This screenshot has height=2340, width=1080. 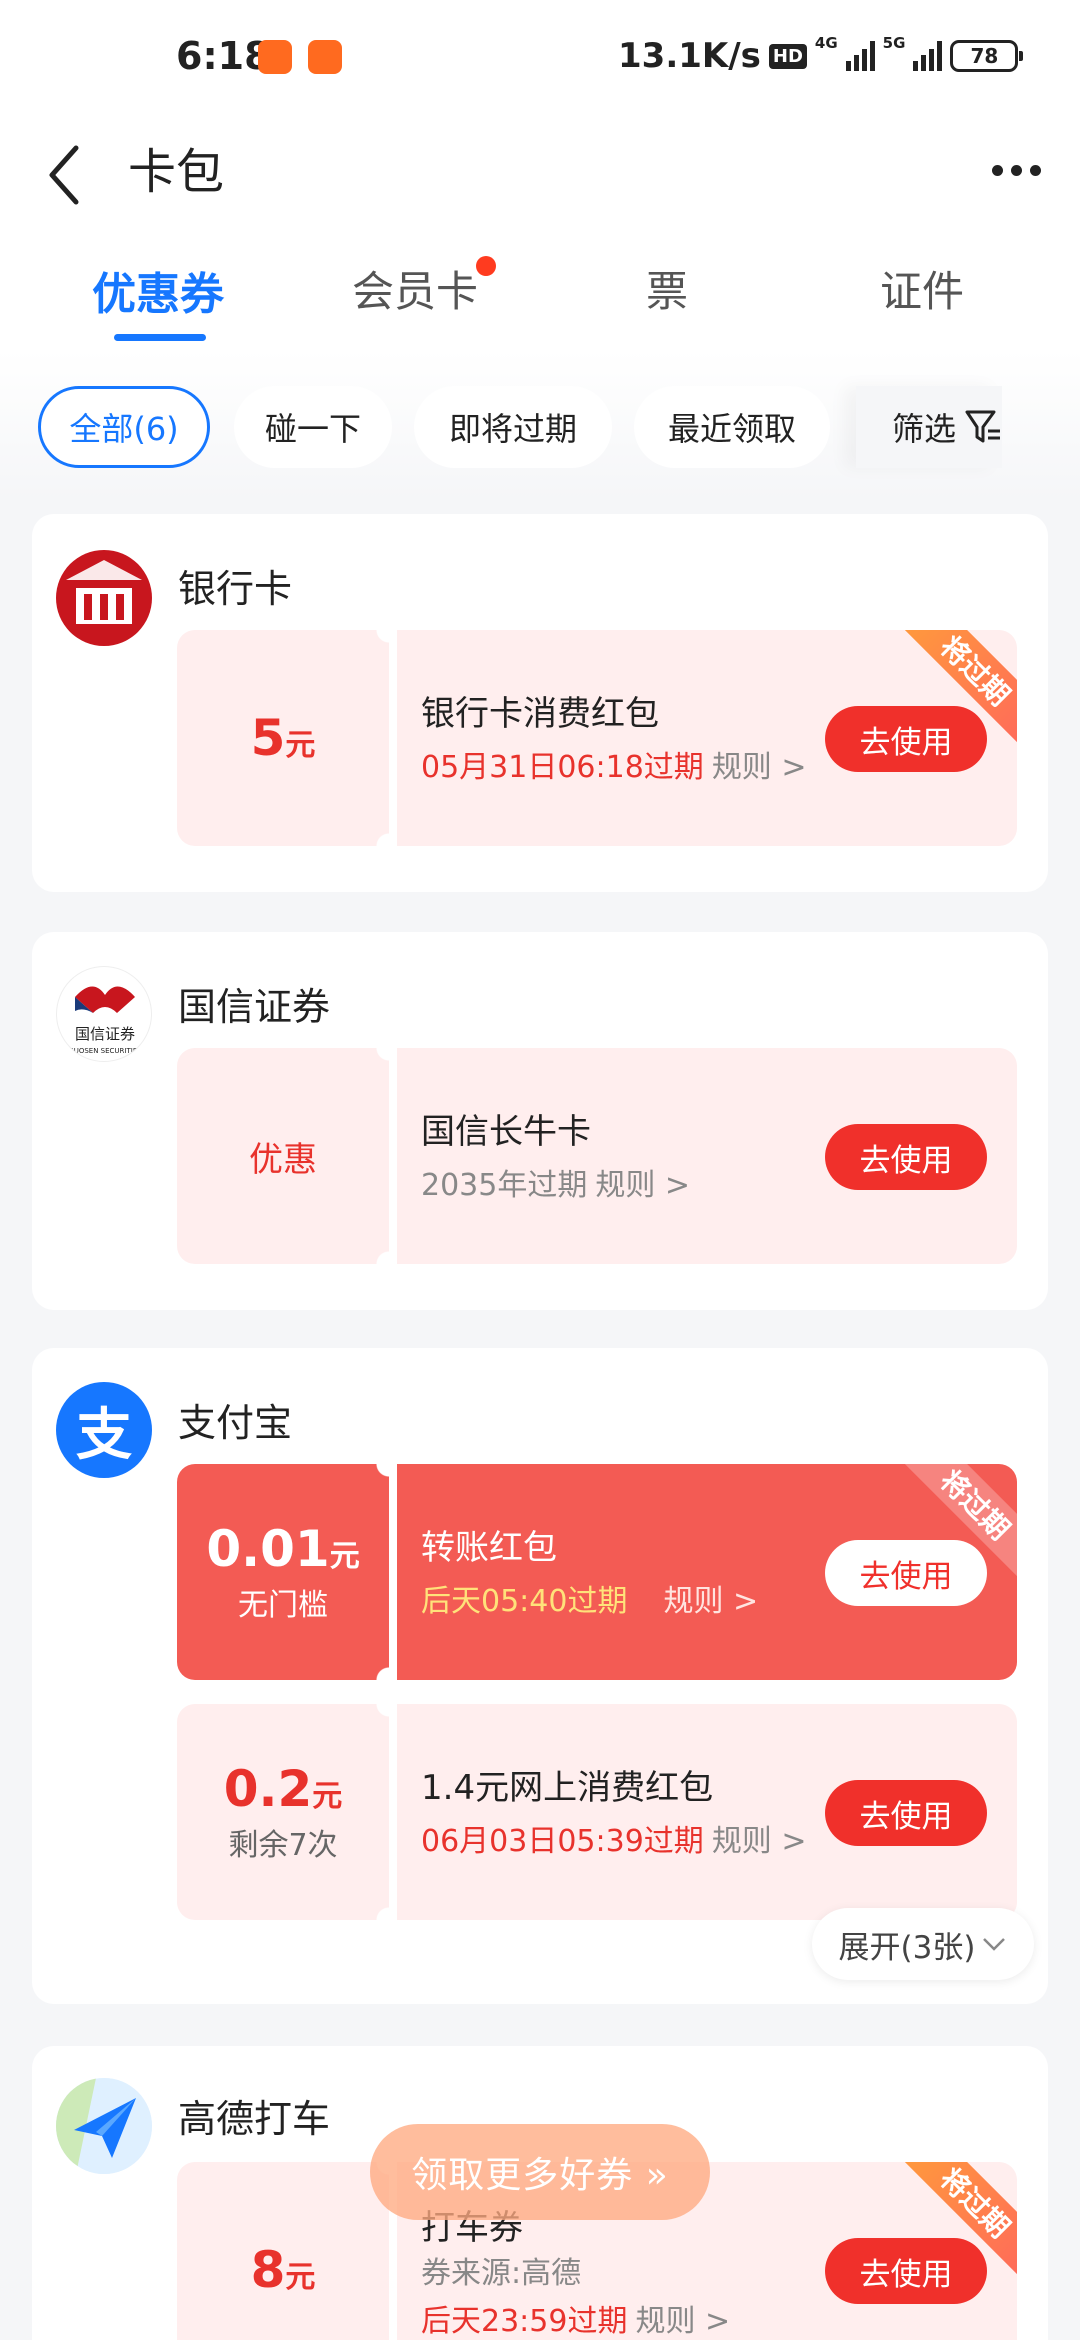 What do you see at coordinates (732, 427) in the screenshot?
I see `filter-chip-recent: 最近领取` at bounding box center [732, 427].